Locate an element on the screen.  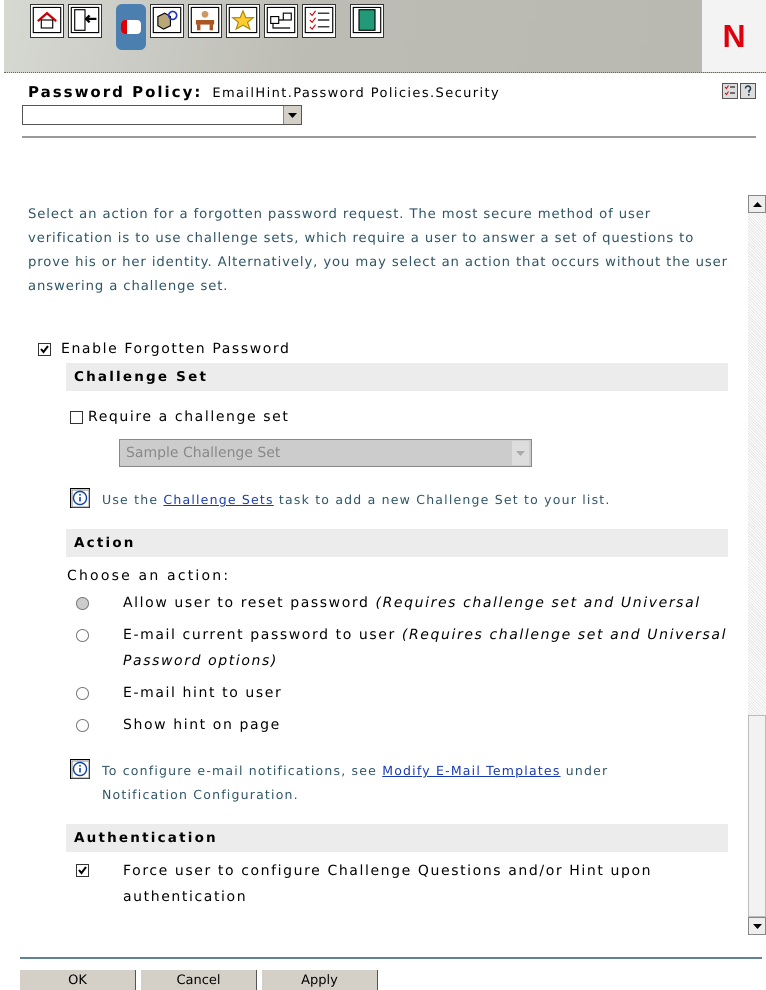
policy-label: Password Policy: is located at coordinates (115, 92).